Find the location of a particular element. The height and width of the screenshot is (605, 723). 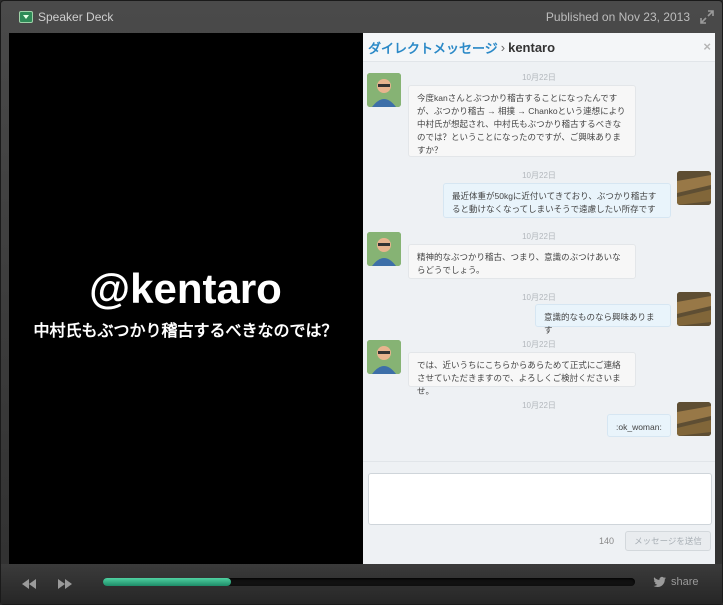

char-count: 140 is located at coordinates (607, 541).